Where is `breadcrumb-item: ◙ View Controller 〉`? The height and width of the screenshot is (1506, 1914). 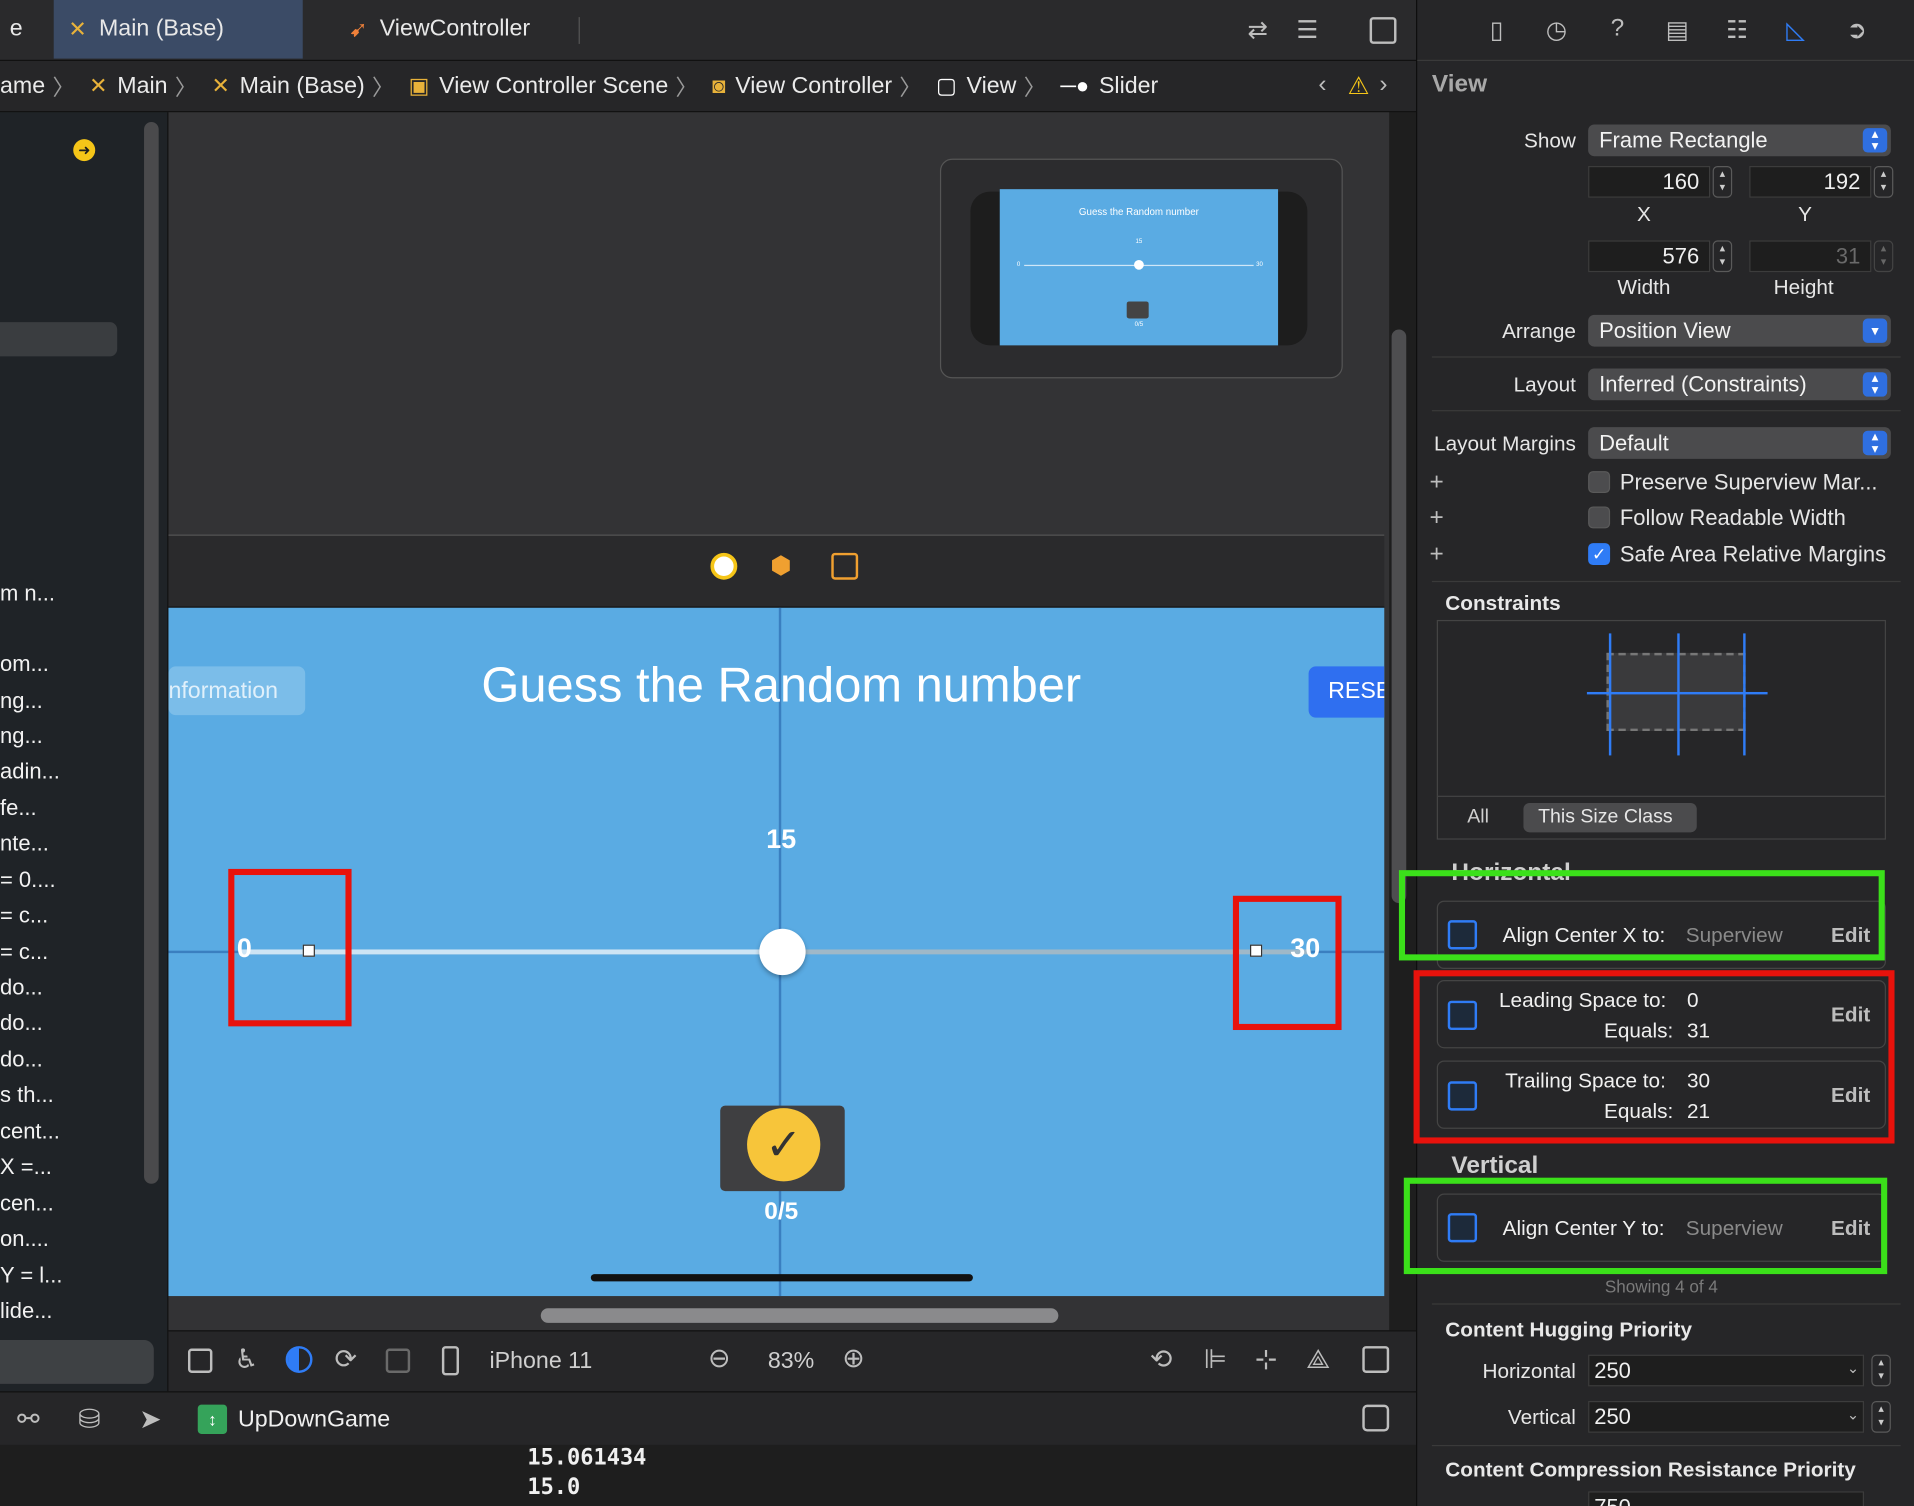 breadcrumb-item: ◙ View Controller 〉 is located at coordinates (820, 86).